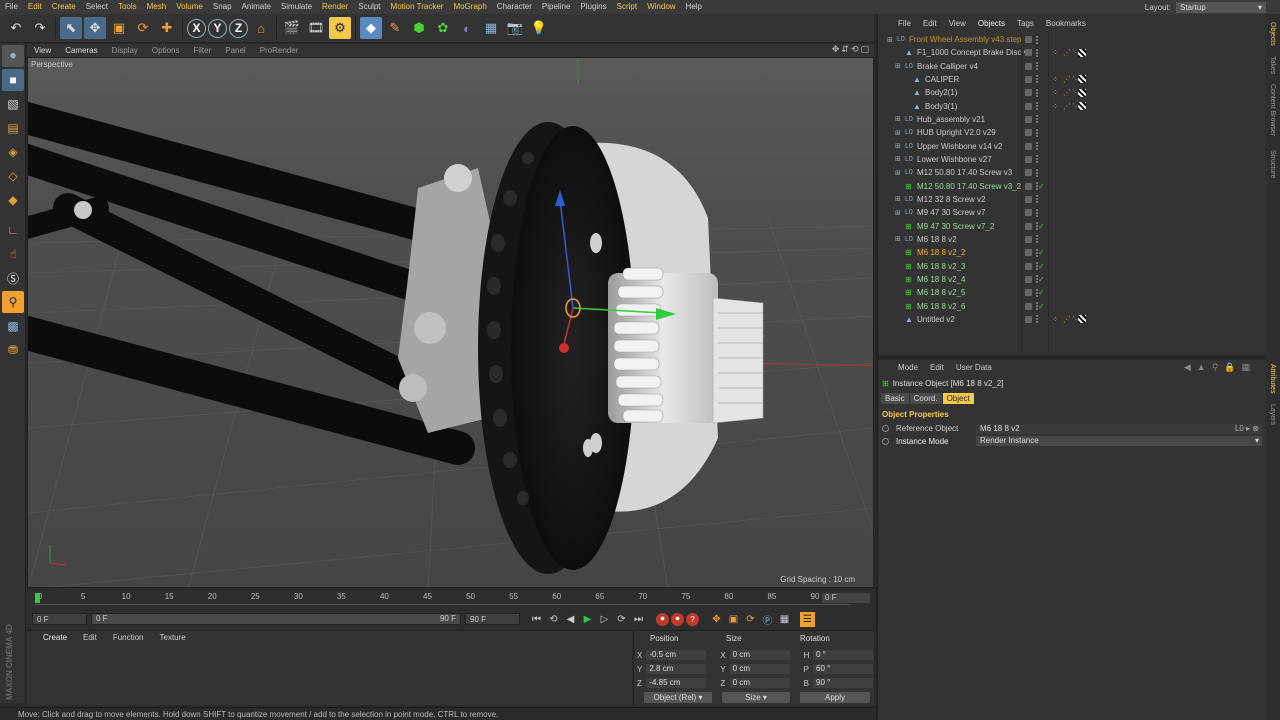 This screenshot has height=720, width=1280. Describe the element at coordinates (676, 669) in the screenshot. I see `position-field: 2.8 cm` at that location.